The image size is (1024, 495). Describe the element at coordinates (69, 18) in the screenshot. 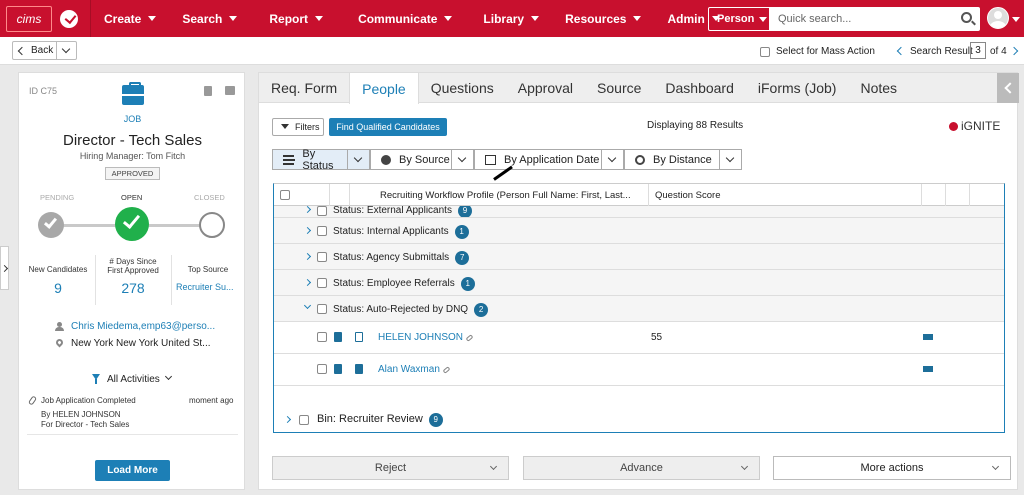

I see `dashboard-icon` at that location.